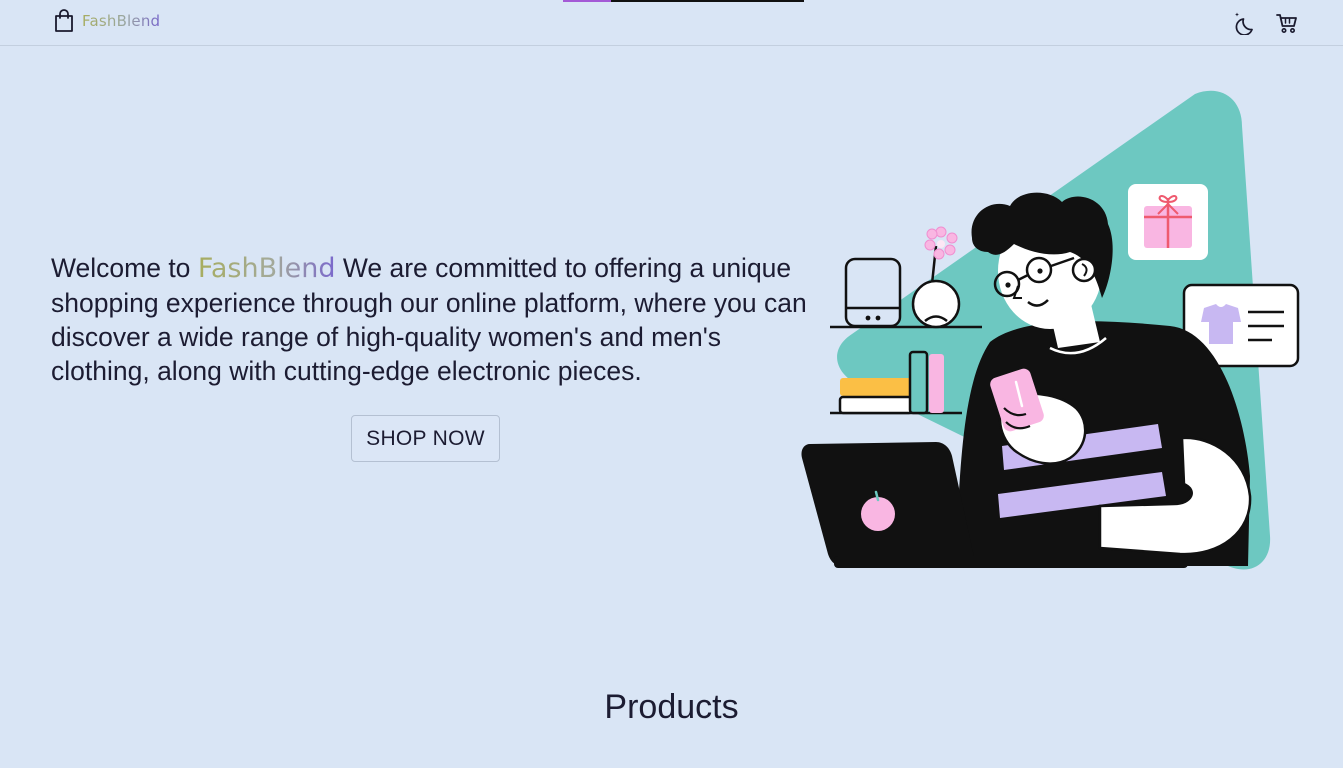 The height and width of the screenshot is (768, 1343). I want to click on loading-bar-accent, so click(587, 1).